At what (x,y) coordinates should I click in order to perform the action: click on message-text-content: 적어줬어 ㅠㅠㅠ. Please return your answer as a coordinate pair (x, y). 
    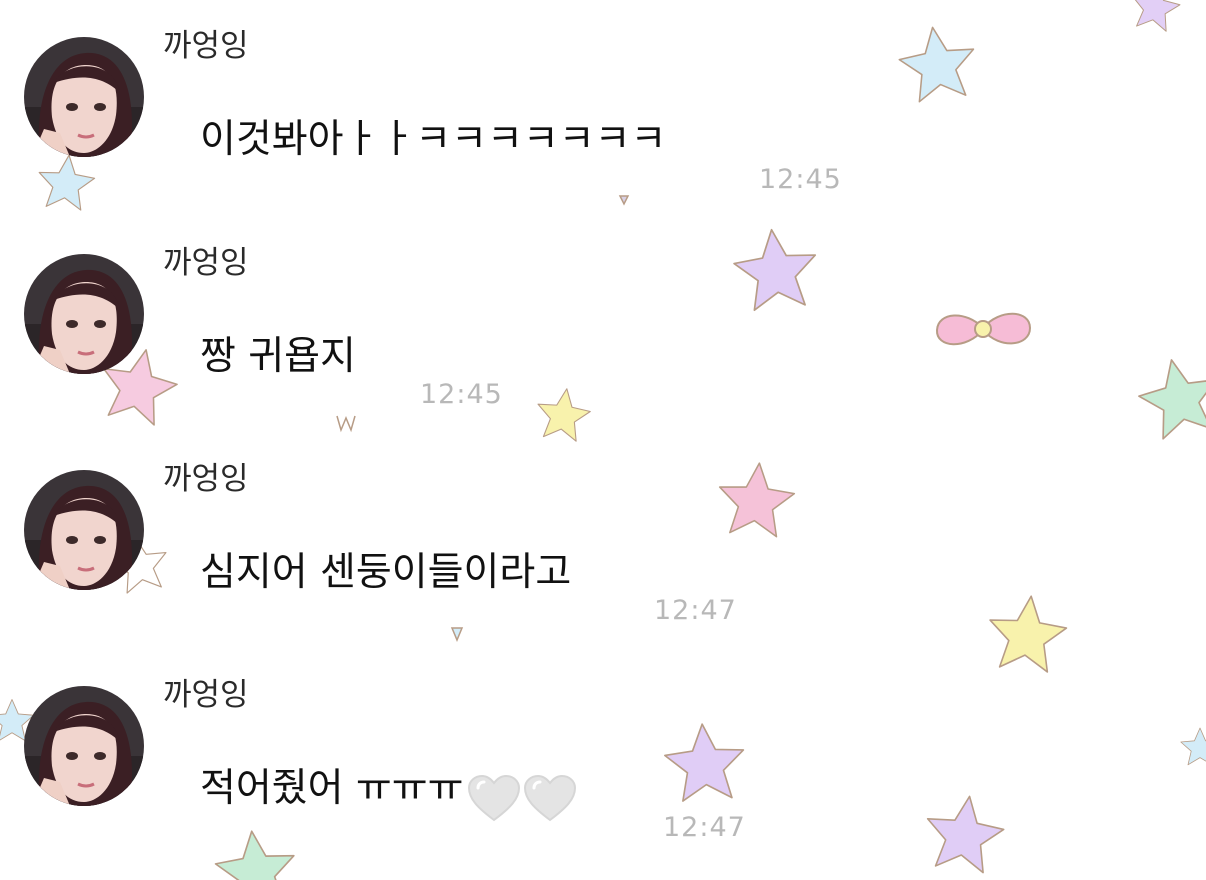
    Looking at the image, I should click on (332, 788).